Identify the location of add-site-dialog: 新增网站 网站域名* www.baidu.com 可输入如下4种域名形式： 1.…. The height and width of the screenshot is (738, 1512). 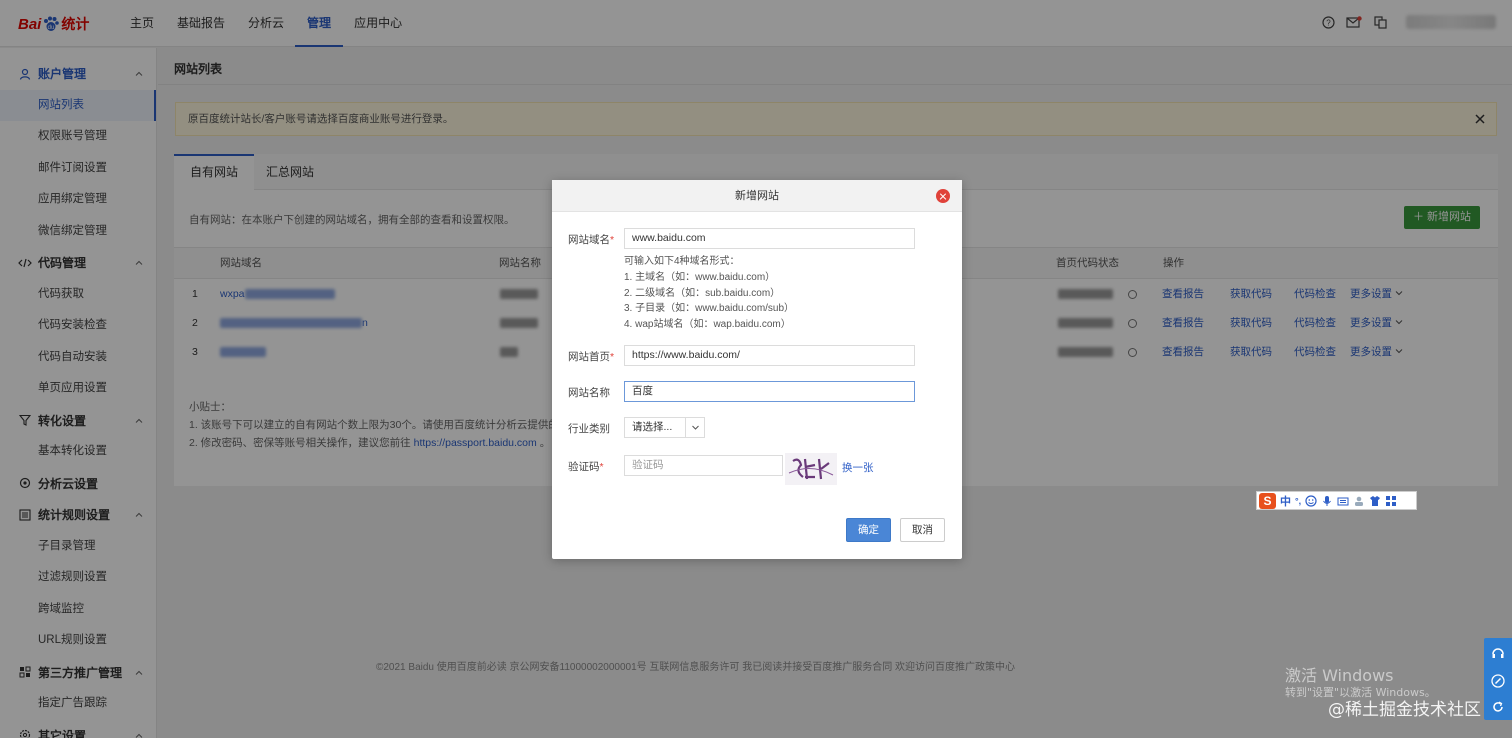
(757, 369).